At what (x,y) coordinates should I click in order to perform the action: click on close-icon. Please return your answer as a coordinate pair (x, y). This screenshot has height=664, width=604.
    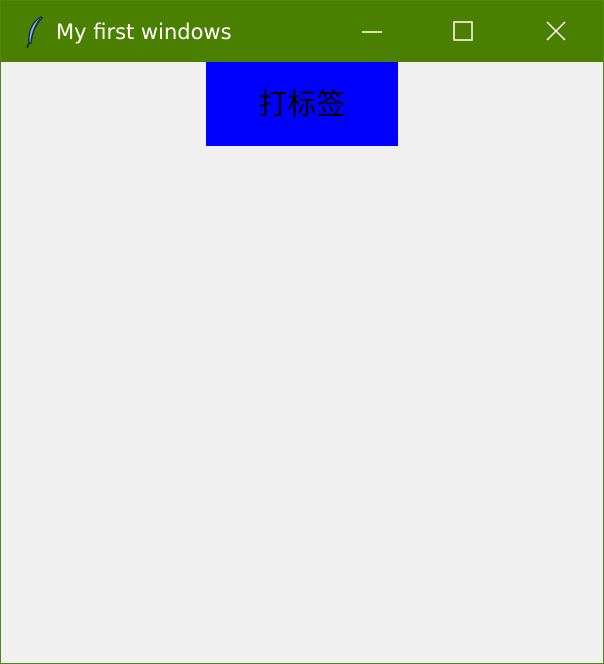
    Looking at the image, I should click on (556, 31).